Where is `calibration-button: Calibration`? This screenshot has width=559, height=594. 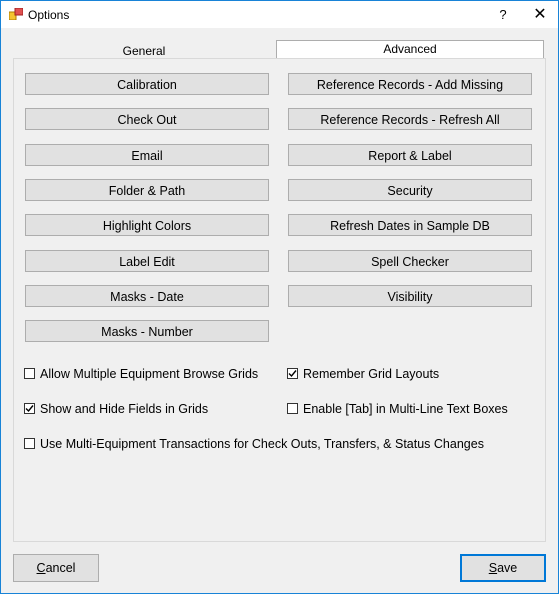 calibration-button: Calibration is located at coordinates (147, 84).